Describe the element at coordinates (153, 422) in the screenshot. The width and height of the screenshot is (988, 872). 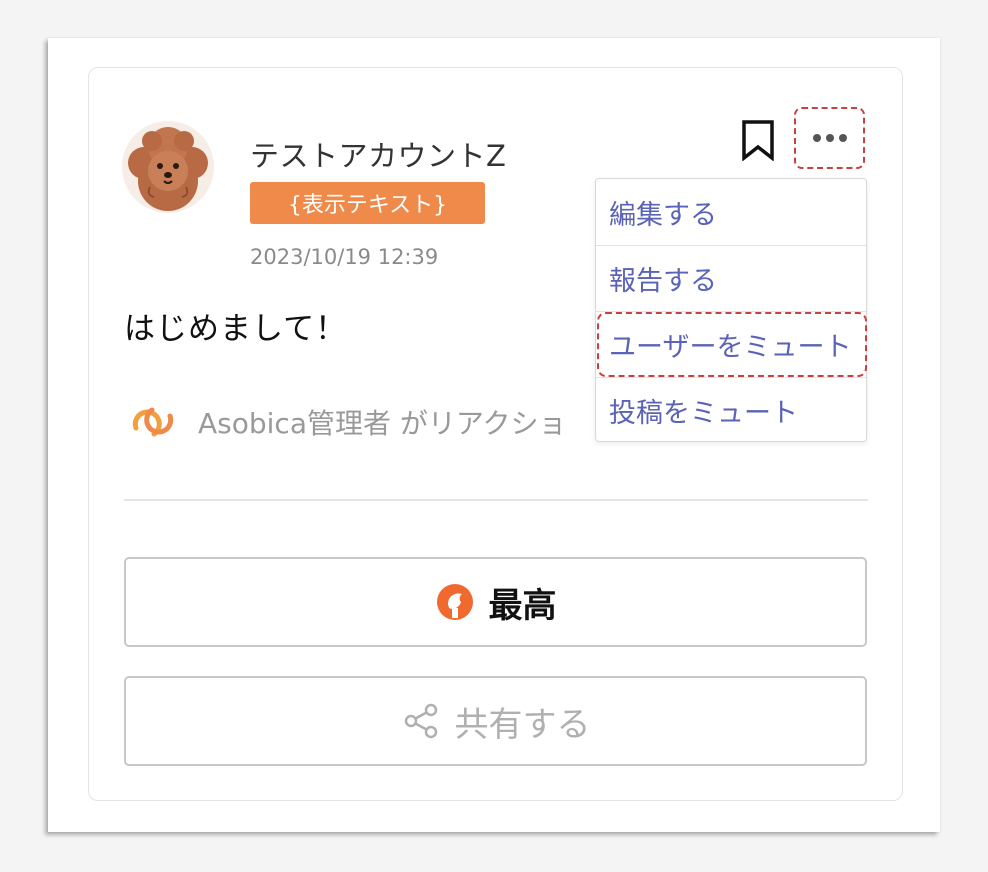
I see `reaction-logo-icon` at that location.